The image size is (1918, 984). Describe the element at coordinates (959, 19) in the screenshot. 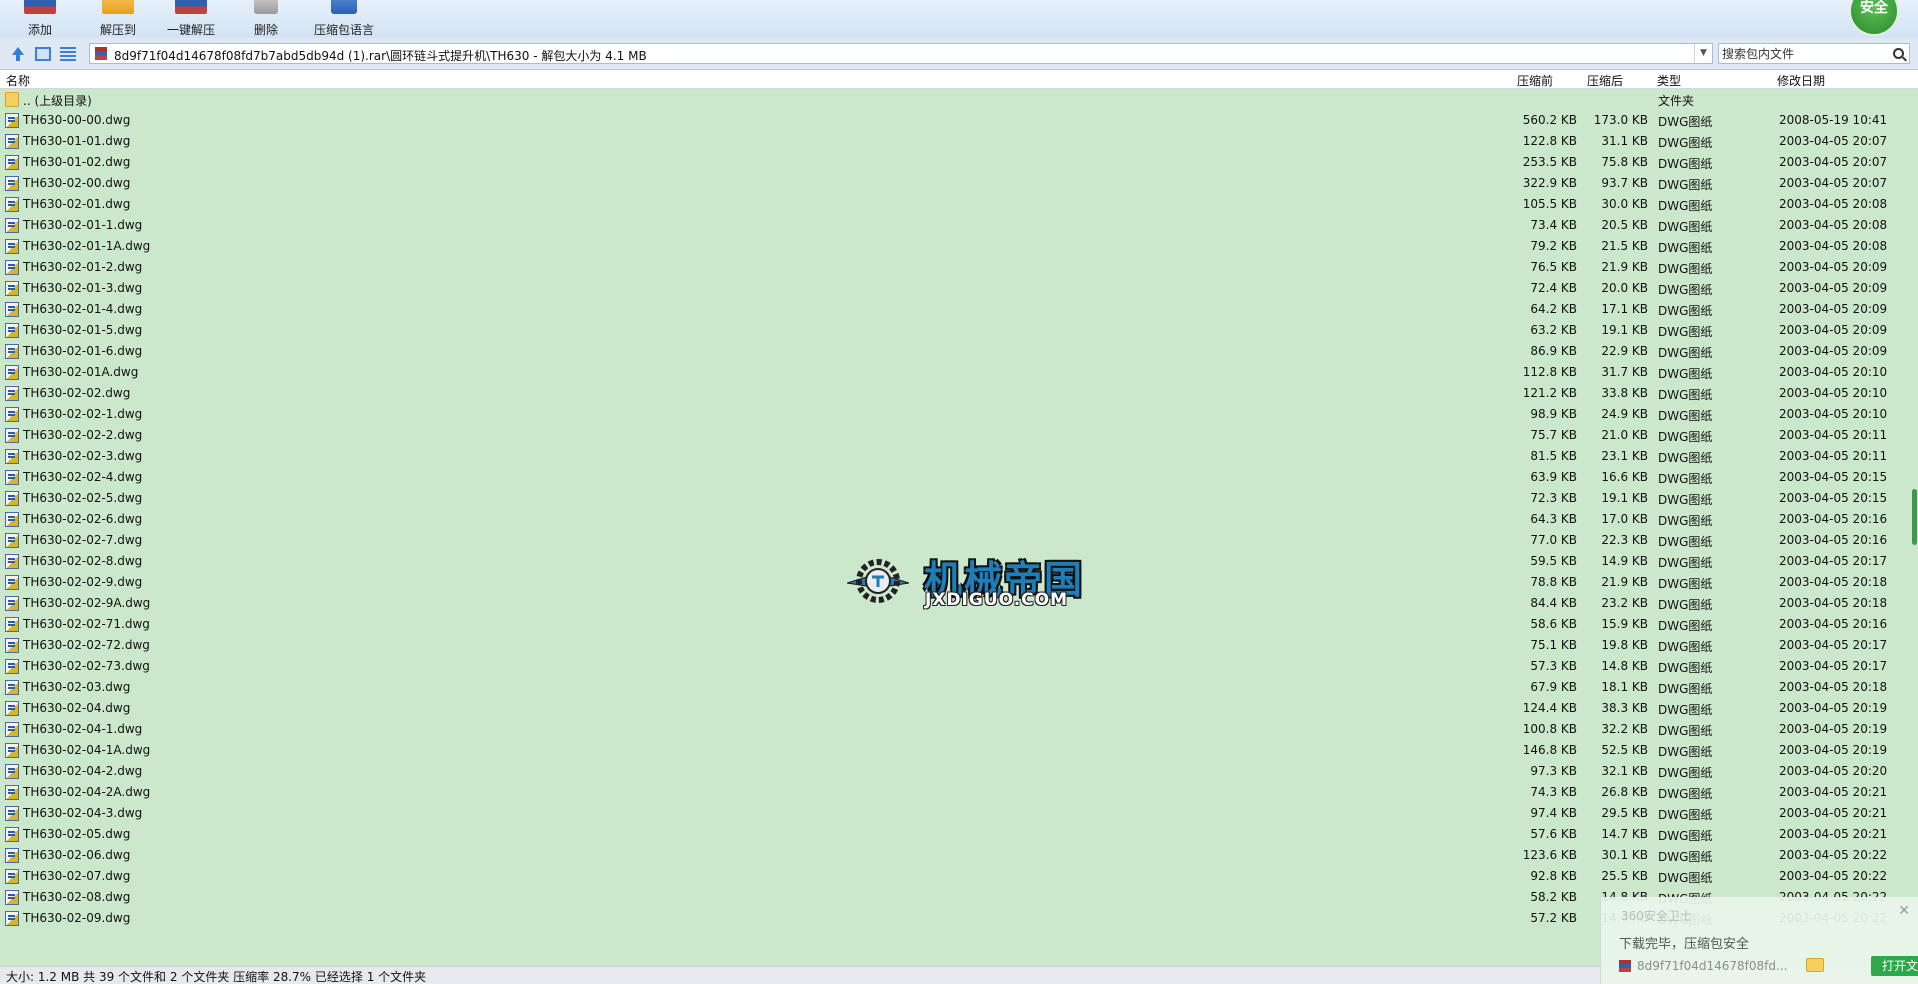

I see `toolbar: 添加 解压到 一键解压 删除 压缩包语言 安全` at that location.